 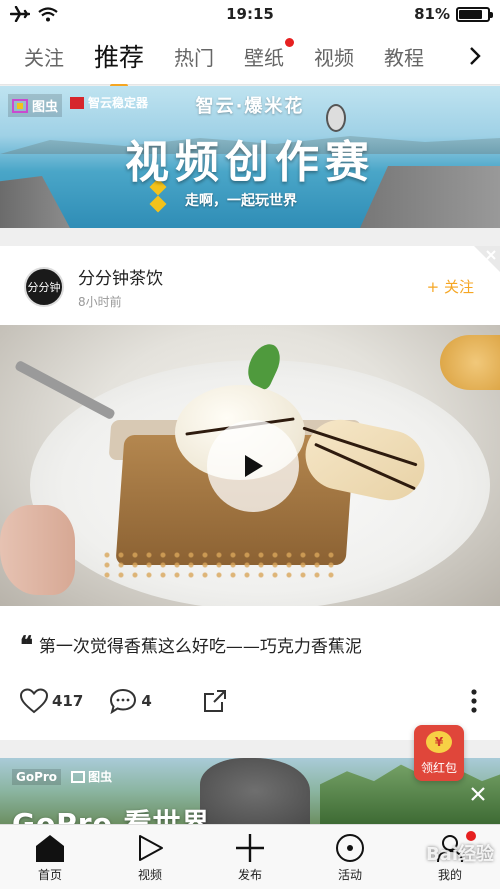 I want to click on tab-hot: 热门, so click(x=194, y=56).